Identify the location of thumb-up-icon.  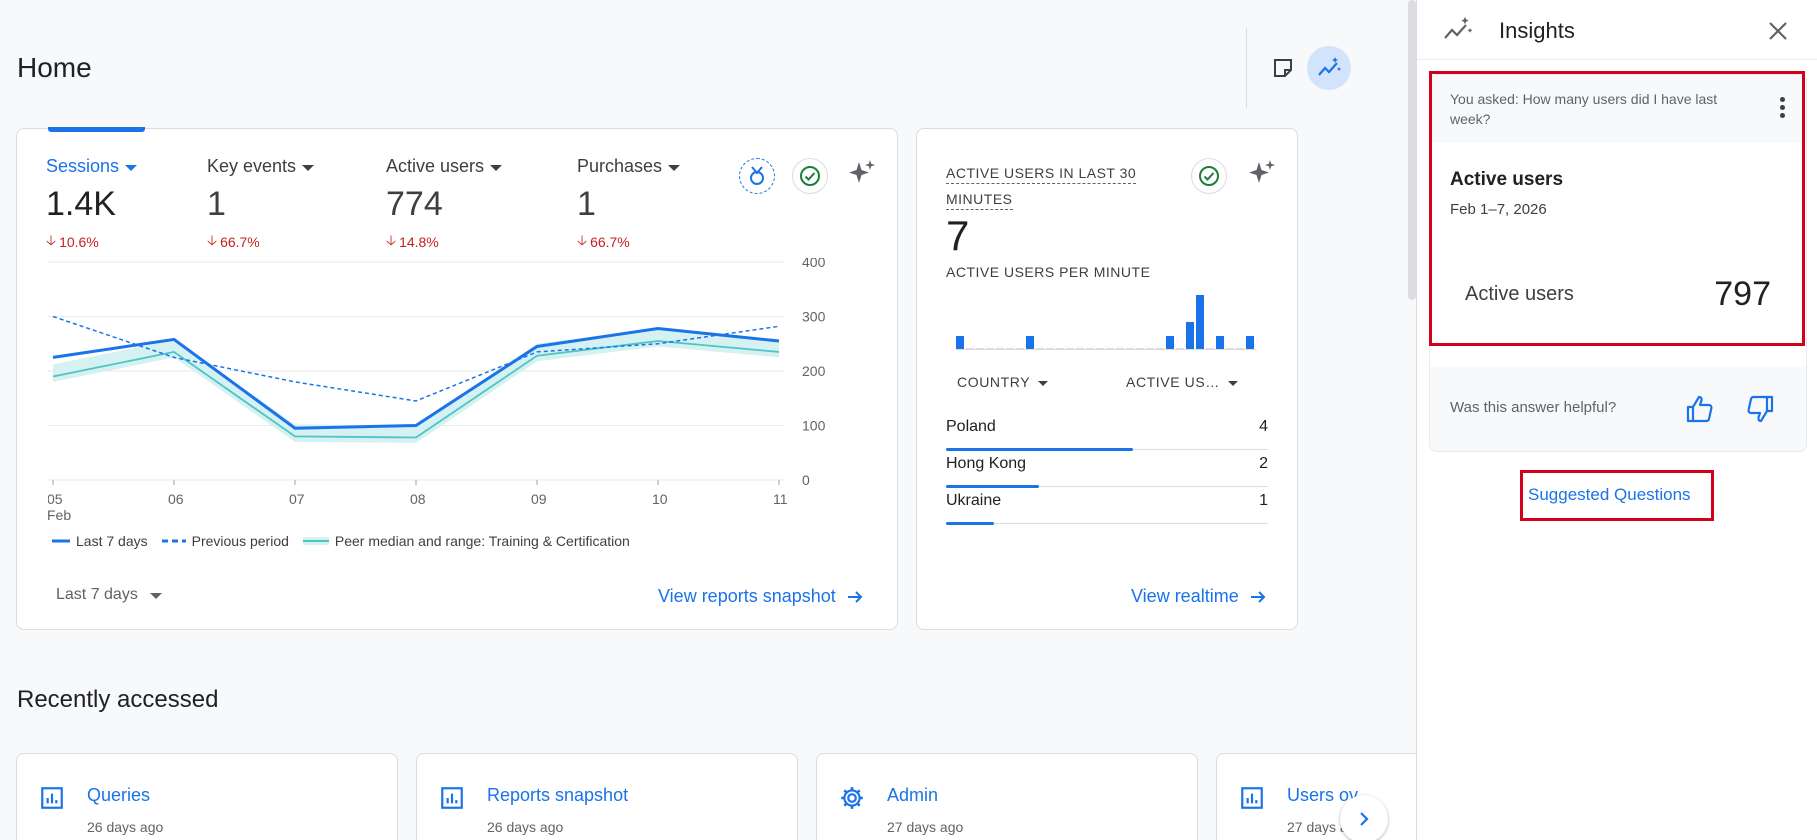
(1700, 409).